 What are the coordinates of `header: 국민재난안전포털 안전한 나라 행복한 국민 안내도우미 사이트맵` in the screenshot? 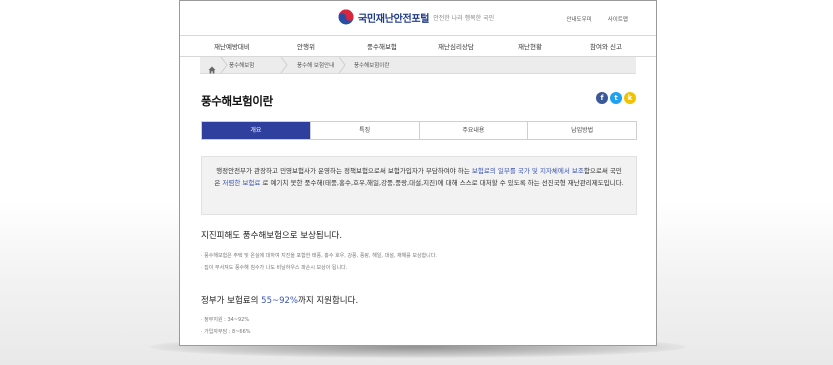 It's located at (418, 18).